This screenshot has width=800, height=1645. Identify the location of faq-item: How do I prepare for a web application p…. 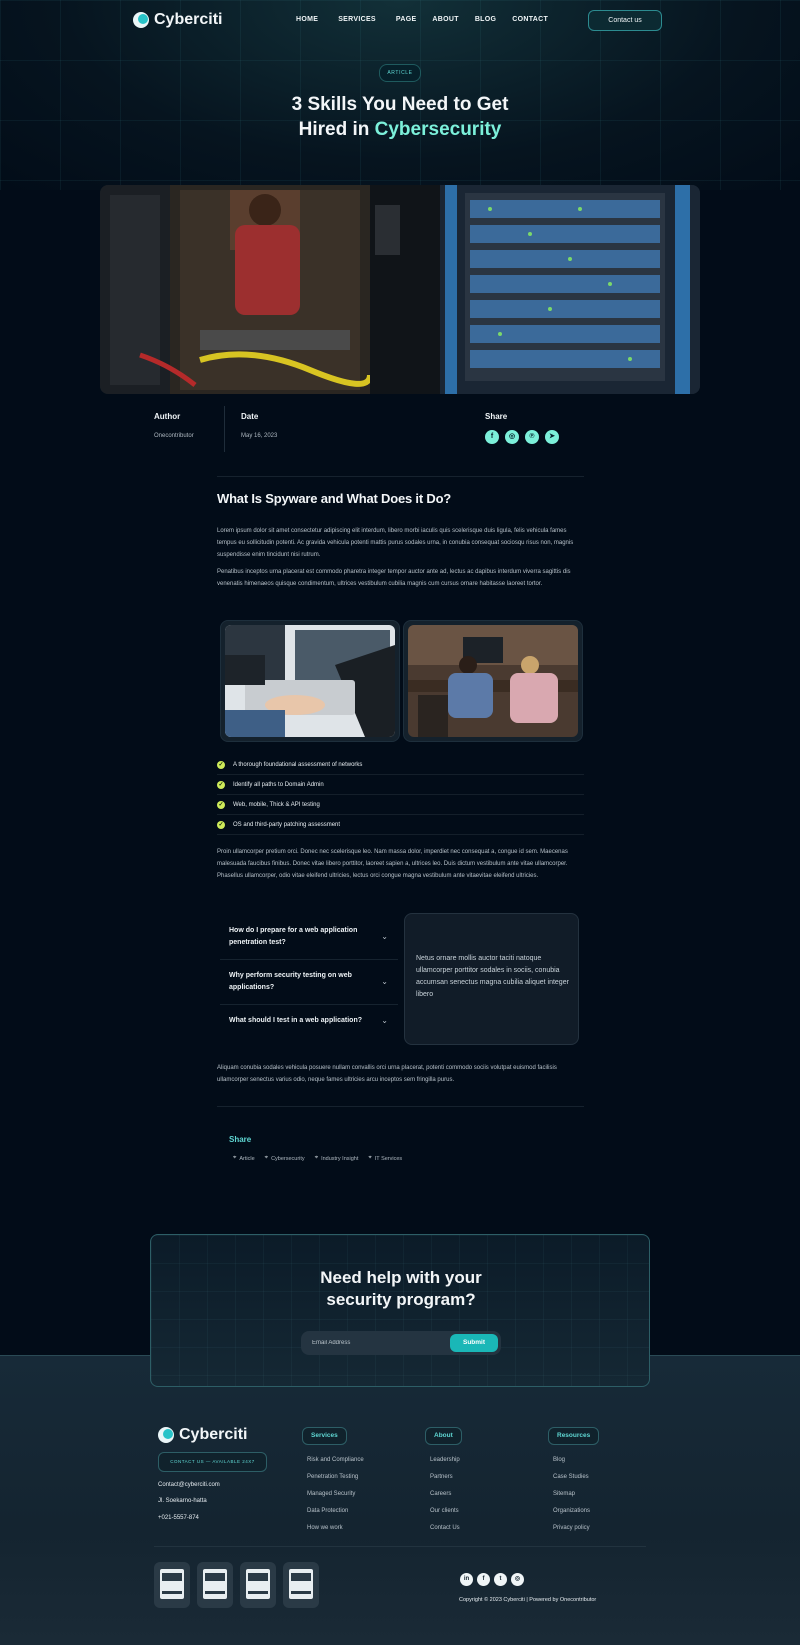
(309, 937).